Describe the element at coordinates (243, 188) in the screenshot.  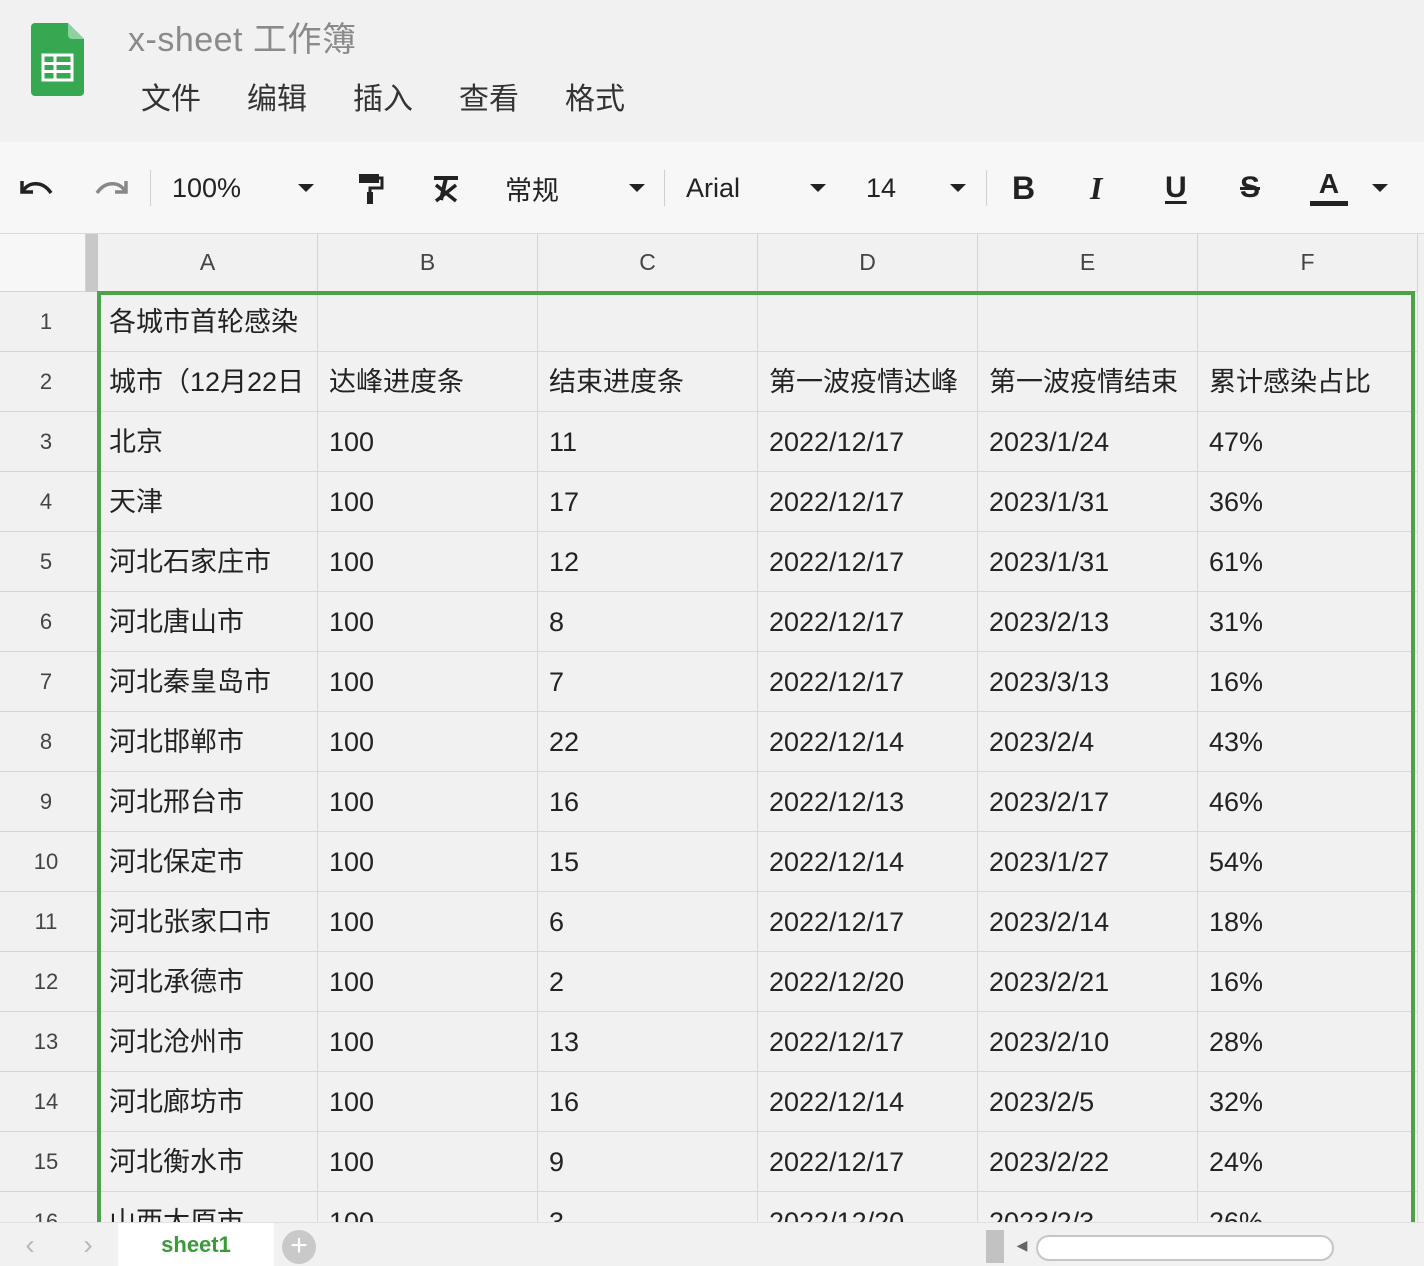
I see `zoom-select: 100%` at that location.